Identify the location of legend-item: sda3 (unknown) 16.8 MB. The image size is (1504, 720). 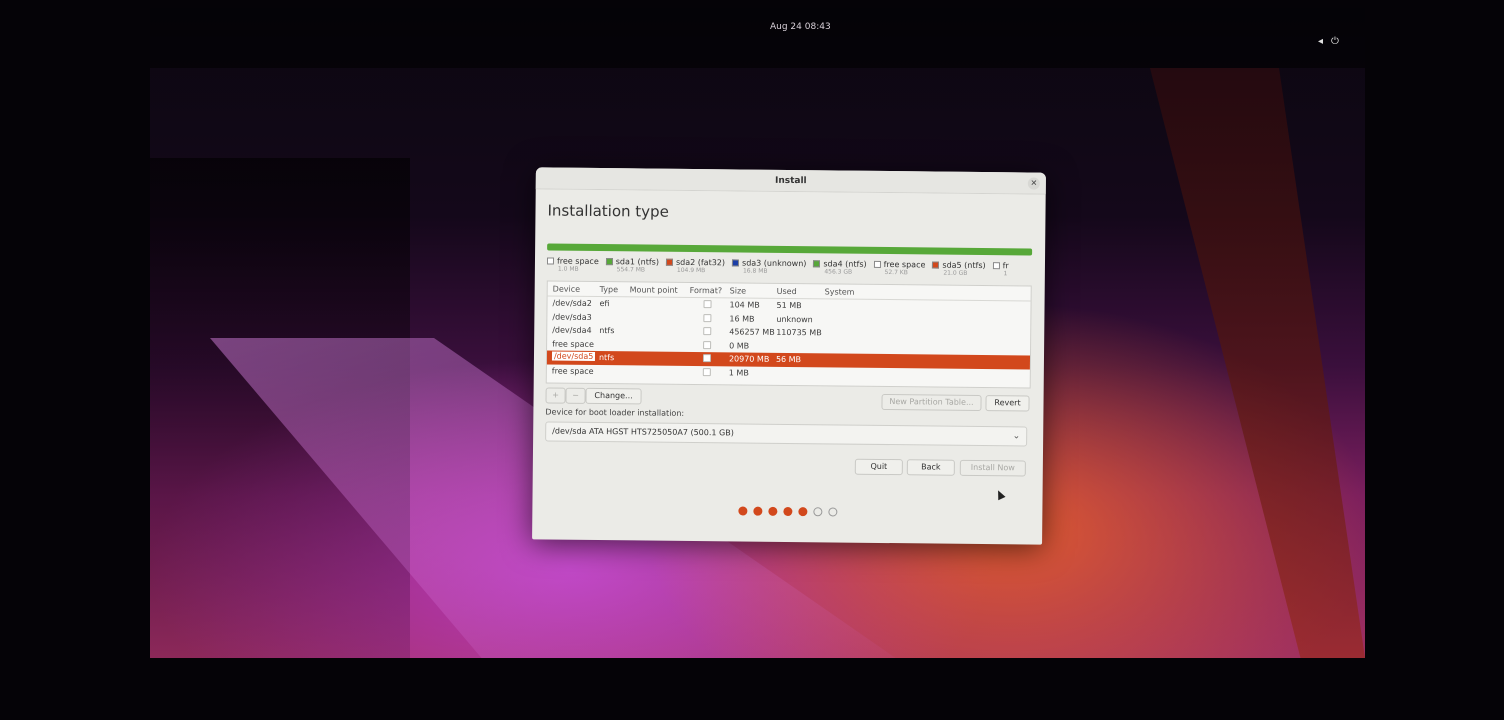
(769, 266).